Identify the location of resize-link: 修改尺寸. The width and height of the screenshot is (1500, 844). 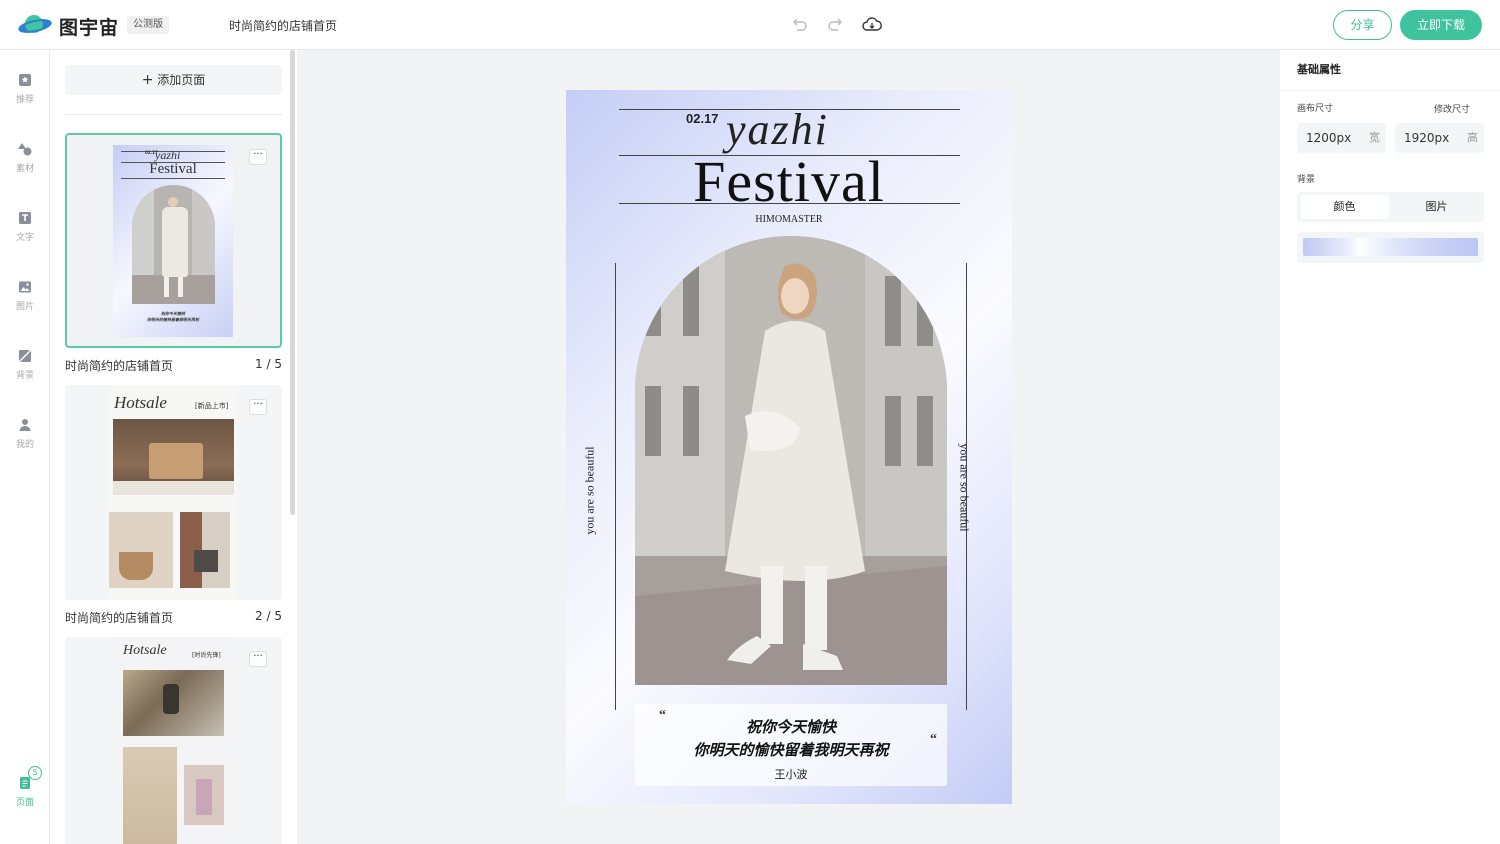
(1452, 108).